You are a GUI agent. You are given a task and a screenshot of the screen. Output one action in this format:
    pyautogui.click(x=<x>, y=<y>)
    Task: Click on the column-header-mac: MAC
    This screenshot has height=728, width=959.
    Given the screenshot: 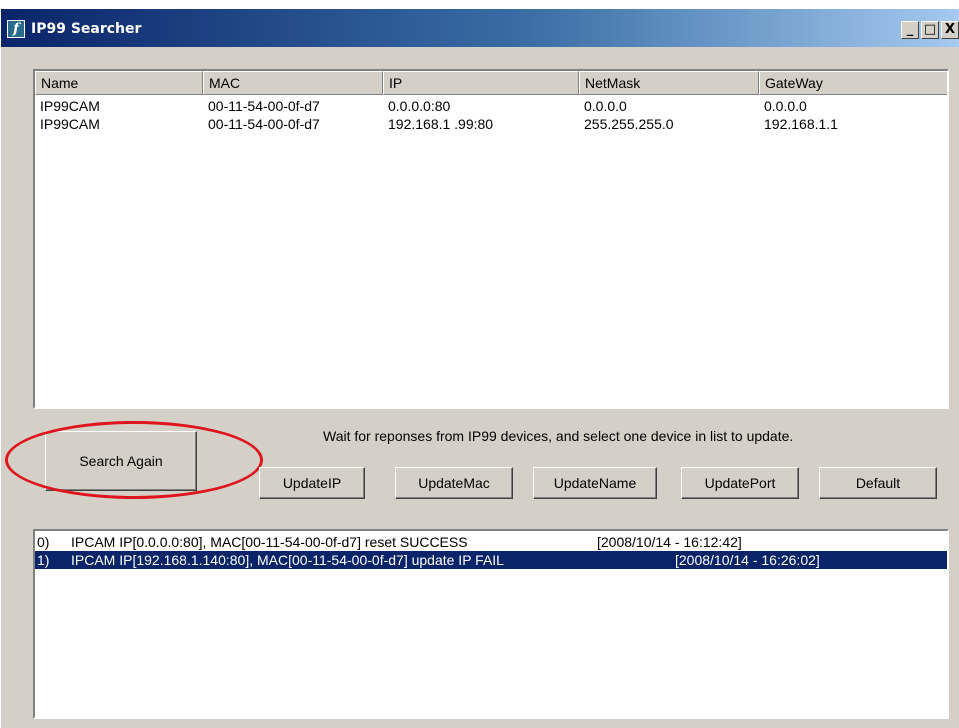 What is the action you would take?
    pyautogui.click(x=293, y=83)
    